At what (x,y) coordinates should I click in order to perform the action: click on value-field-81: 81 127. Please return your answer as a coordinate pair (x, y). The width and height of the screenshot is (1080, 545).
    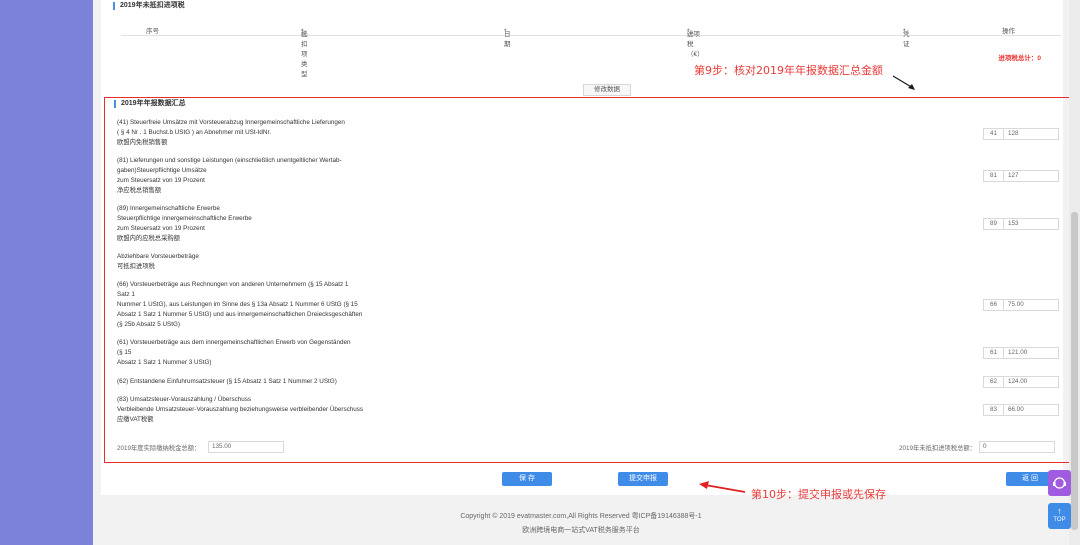
    Looking at the image, I should click on (1021, 176).